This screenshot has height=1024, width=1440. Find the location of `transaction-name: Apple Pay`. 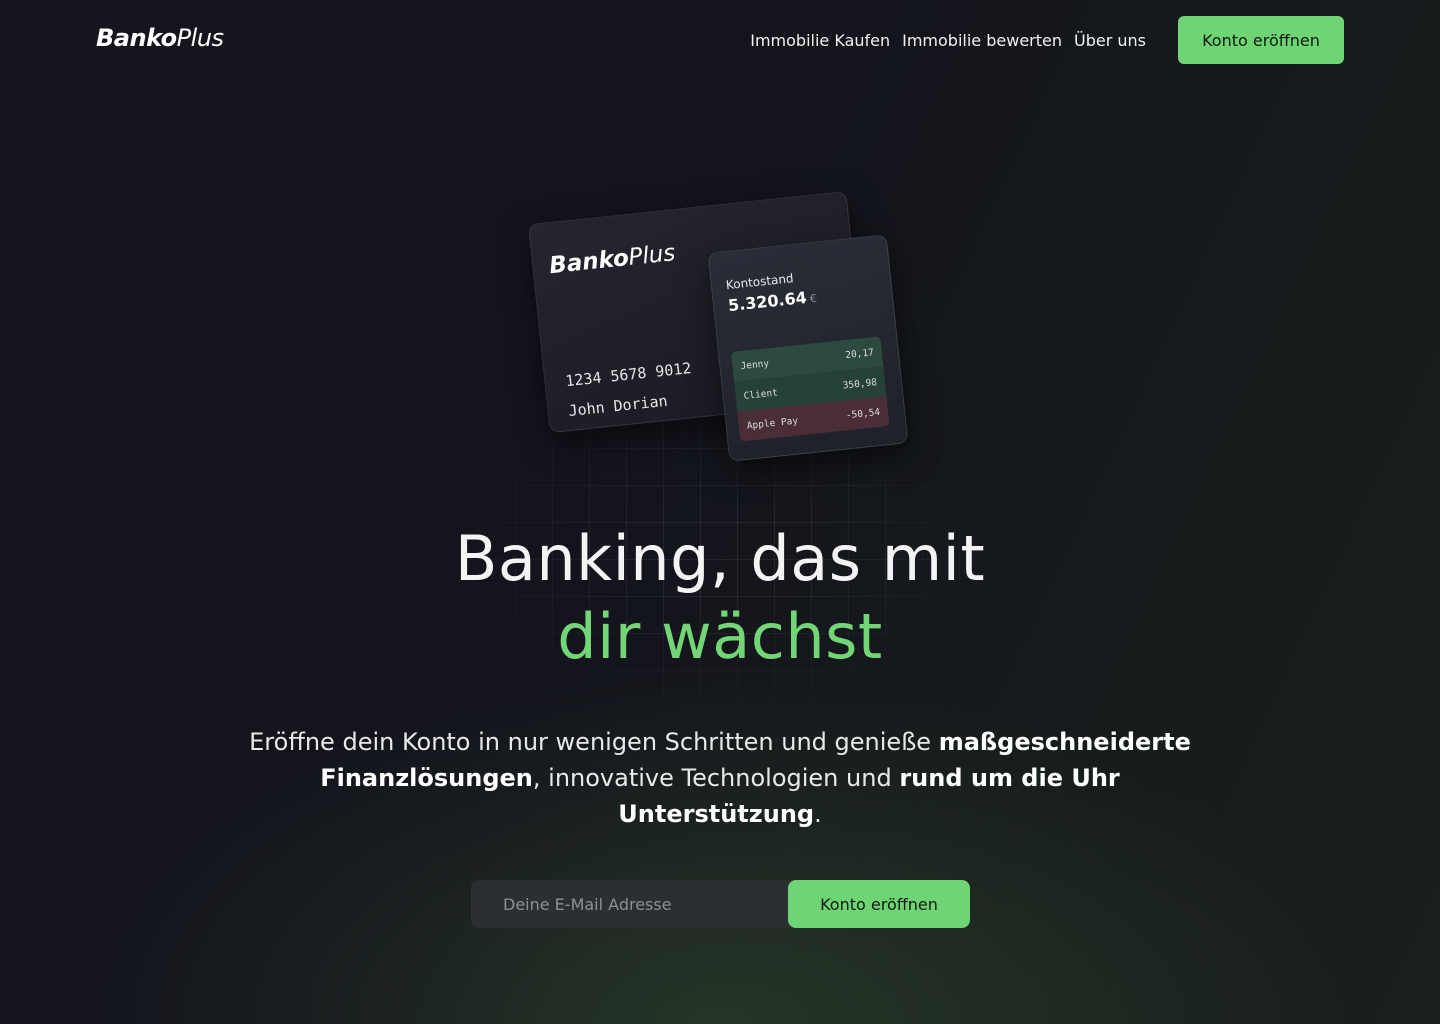

transaction-name: Apple Pay is located at coordinates (772, 423).